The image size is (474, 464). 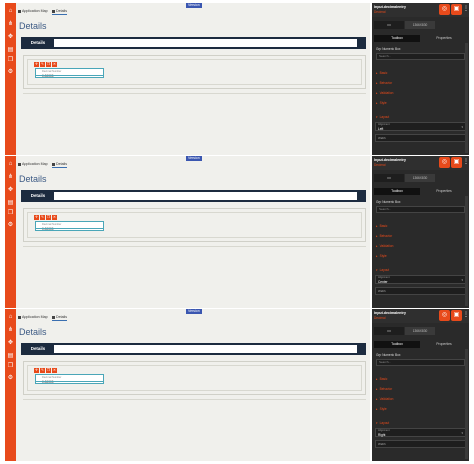 What do you see at coordinates (420, 432) in the screenshot?
I see `alignment-select: Alignment Right ▾` at bounding box center [420, 432].